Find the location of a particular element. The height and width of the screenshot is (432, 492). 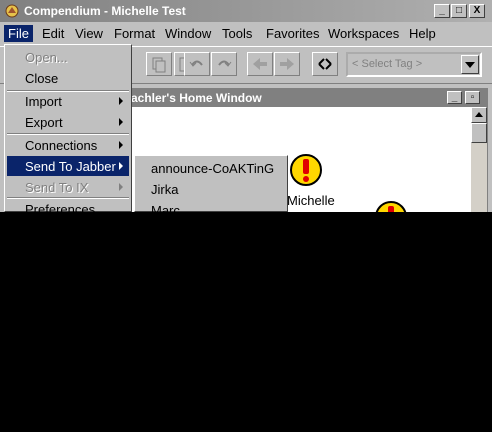

undo-icon is located at coordinates (196, 63).